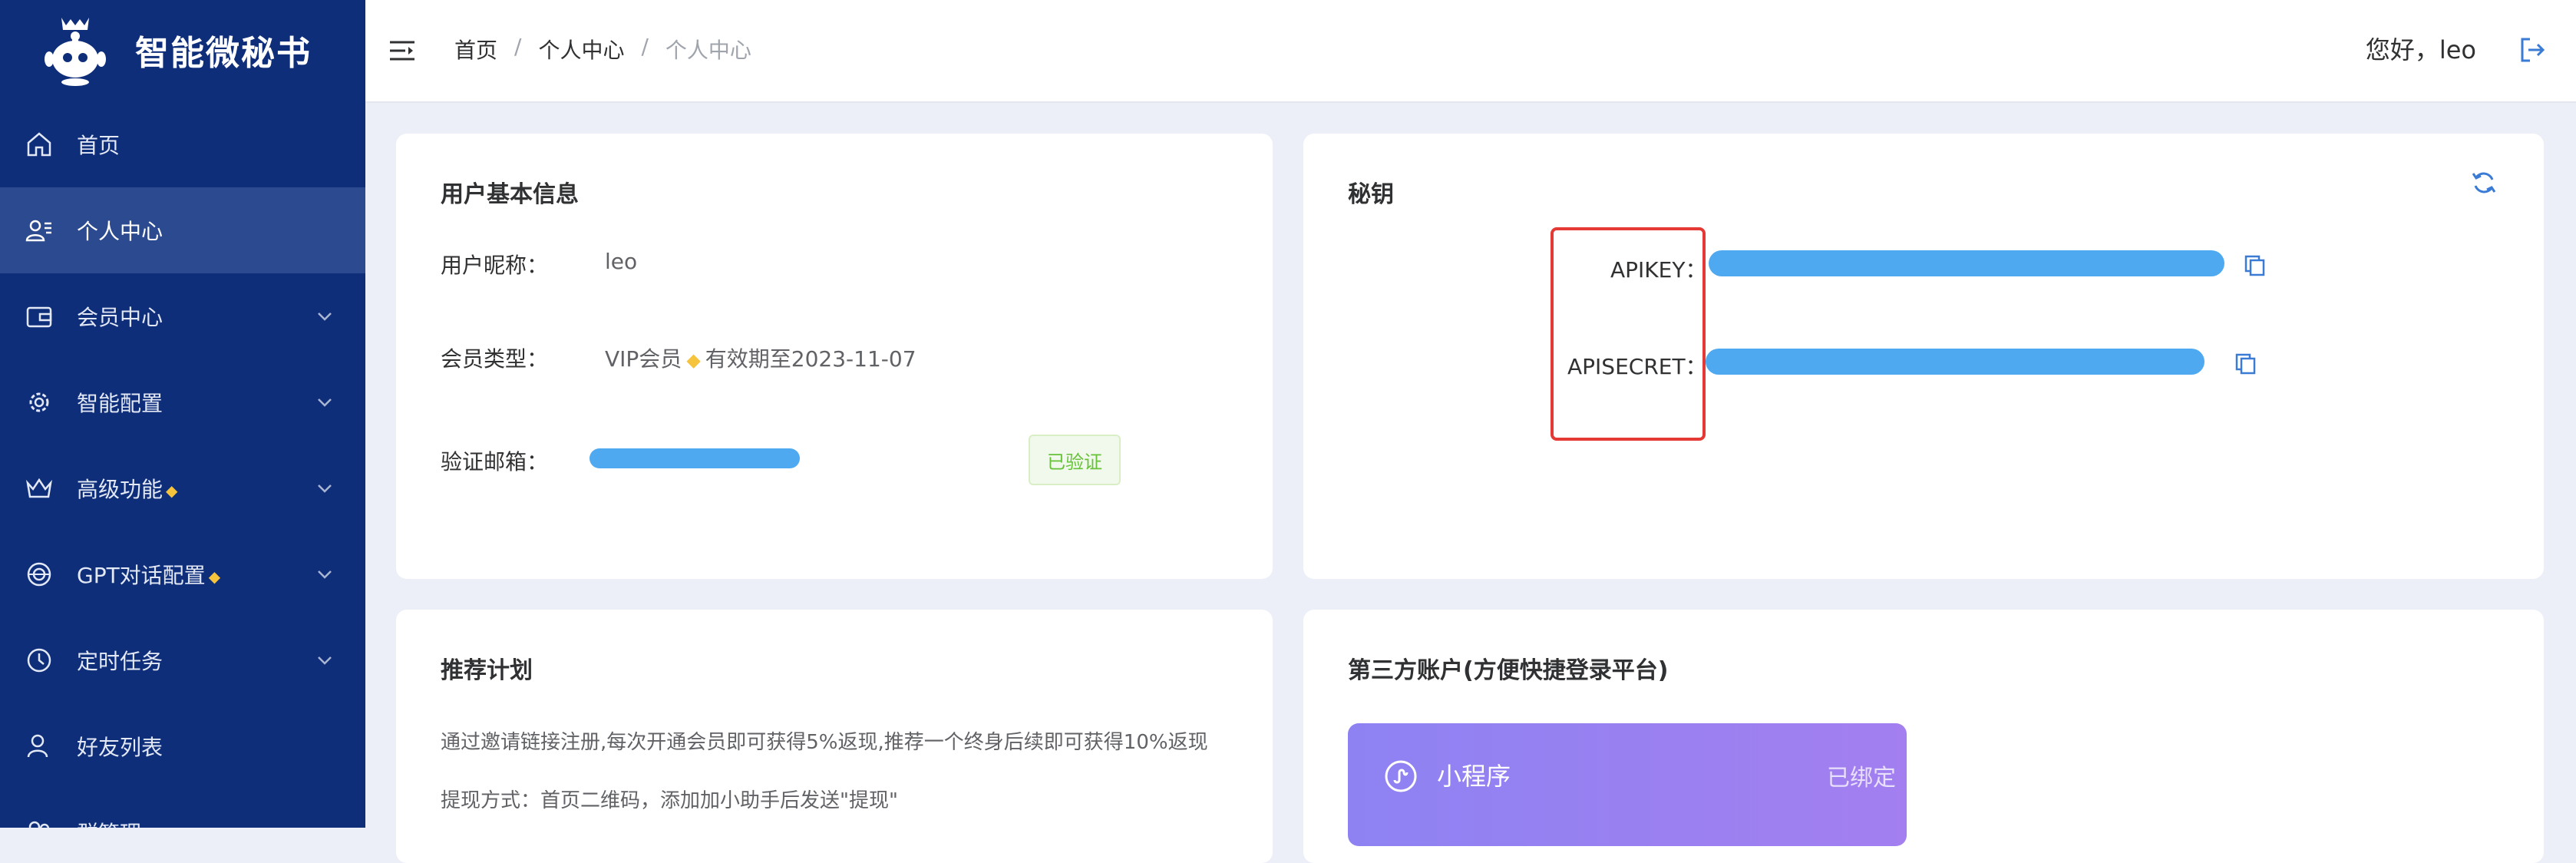  What do you see at coordinates (1658, 270) in the screenshot?
I see `apikey-label: APIKEY：` at bounding box center [1658, 270].